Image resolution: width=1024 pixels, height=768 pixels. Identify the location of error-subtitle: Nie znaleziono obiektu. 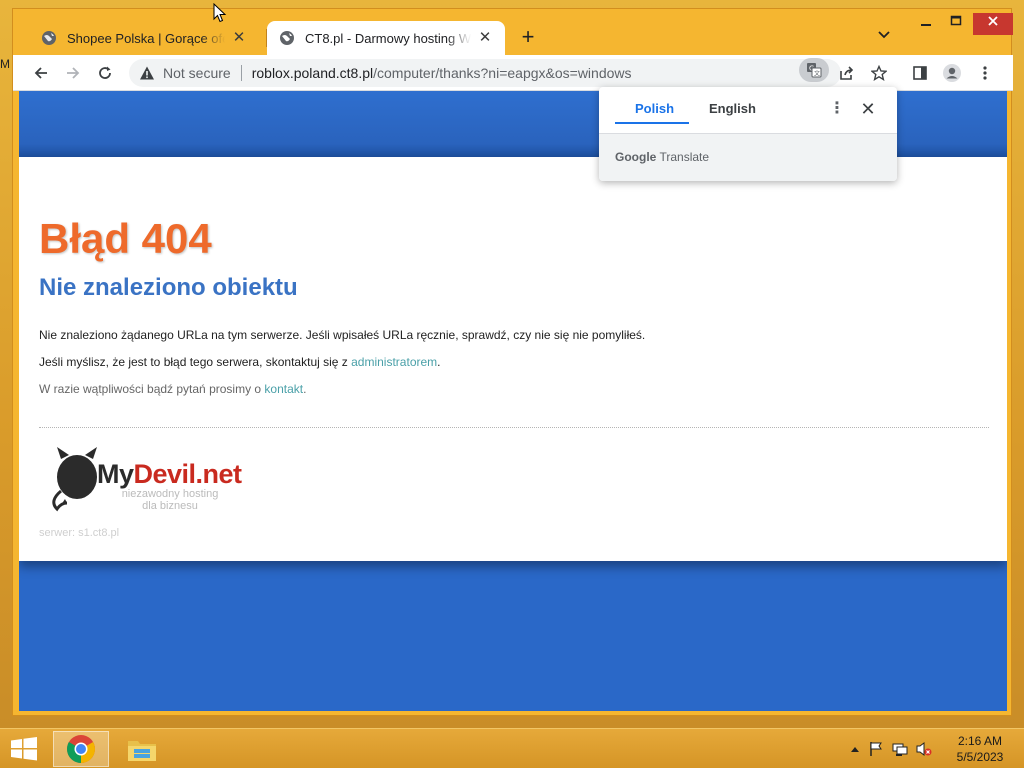
(168, 287).